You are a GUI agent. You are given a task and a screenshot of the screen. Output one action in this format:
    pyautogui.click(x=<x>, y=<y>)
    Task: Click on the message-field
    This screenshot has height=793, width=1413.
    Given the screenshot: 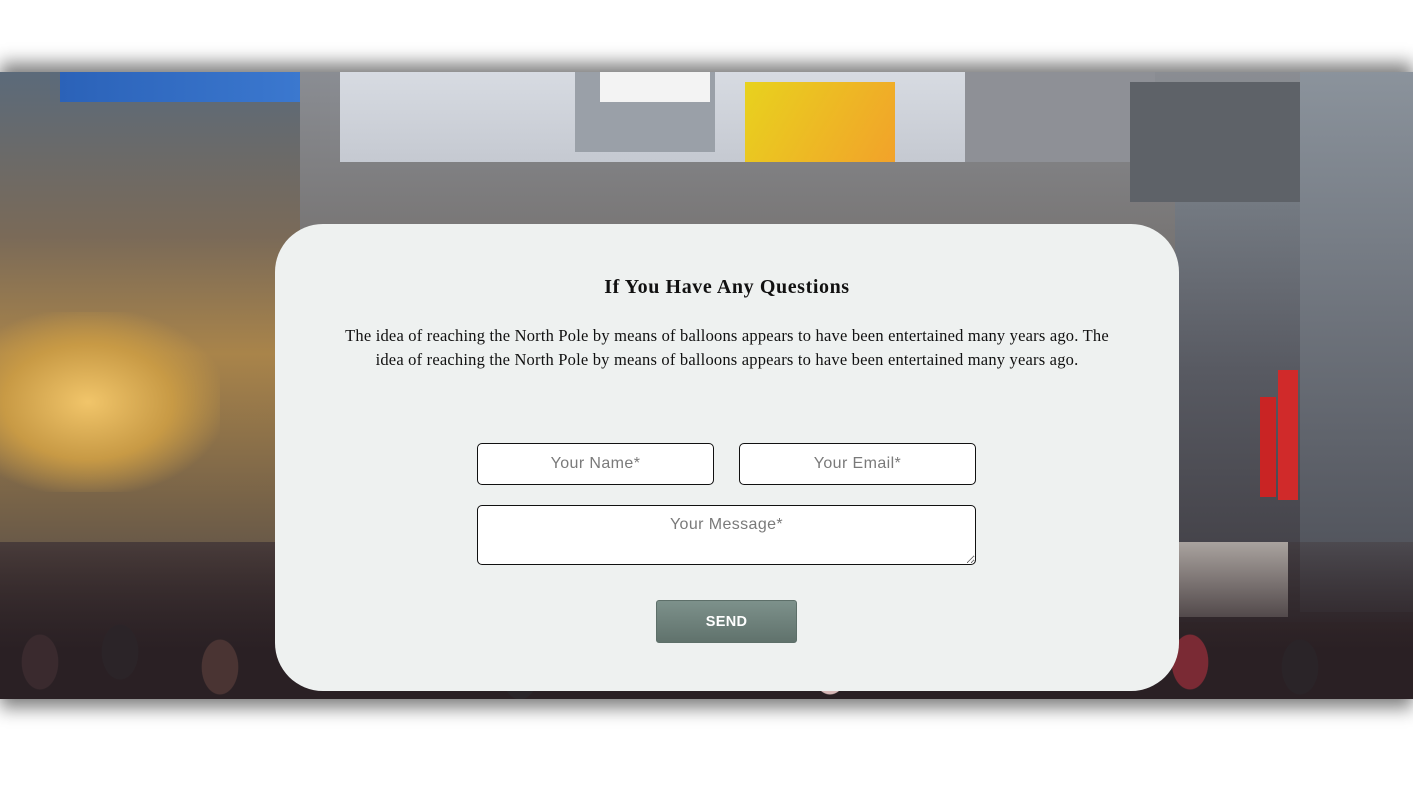 What is the action you would take?
    pyautogui.click(x=726, y=535)
    